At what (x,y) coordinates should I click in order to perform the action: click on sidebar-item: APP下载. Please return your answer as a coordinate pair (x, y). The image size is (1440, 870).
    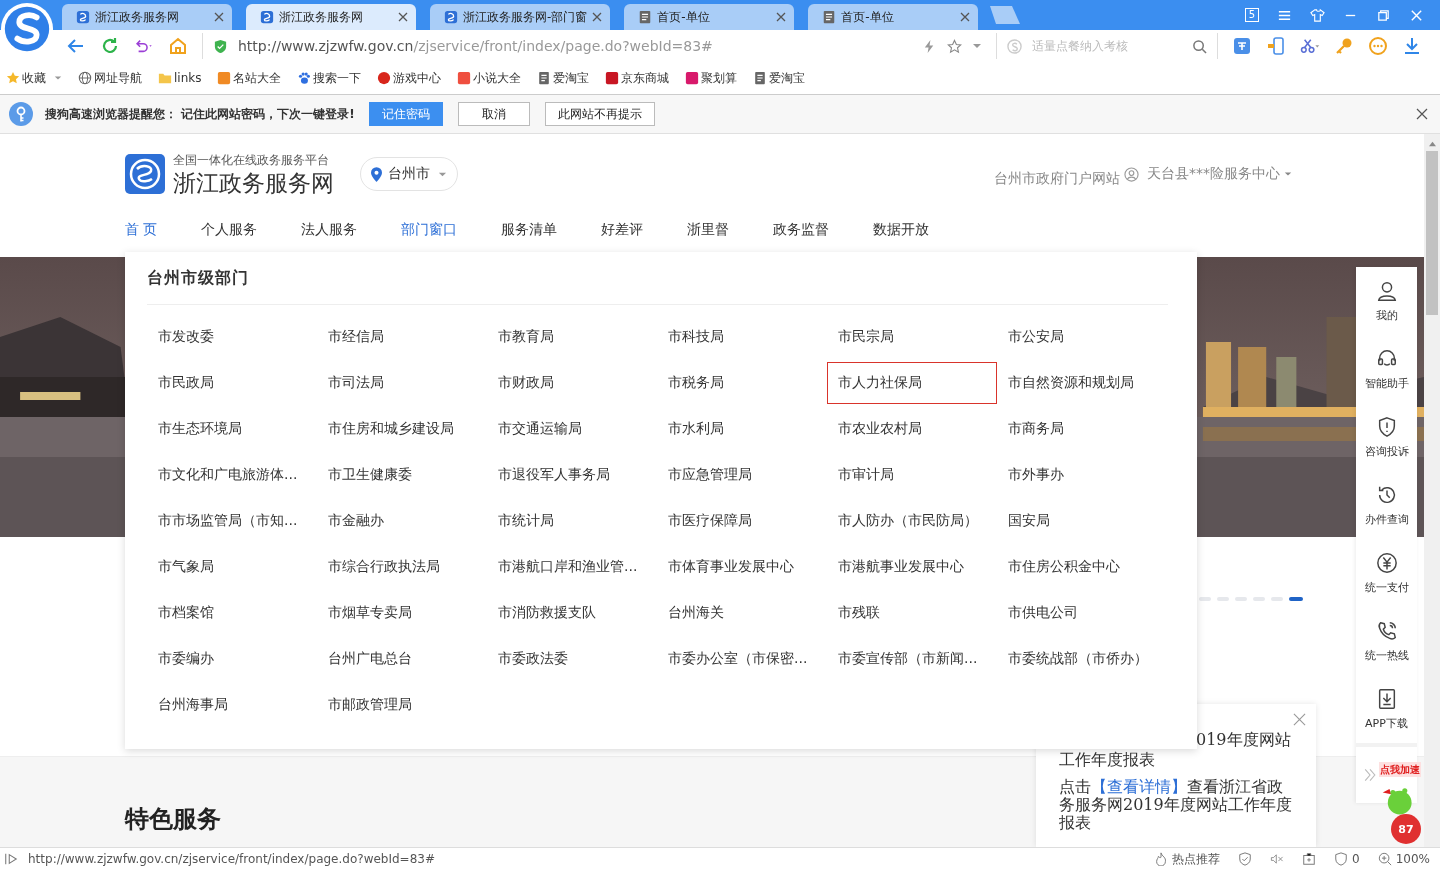
    Looking at the image, I should click on (1386, 709).